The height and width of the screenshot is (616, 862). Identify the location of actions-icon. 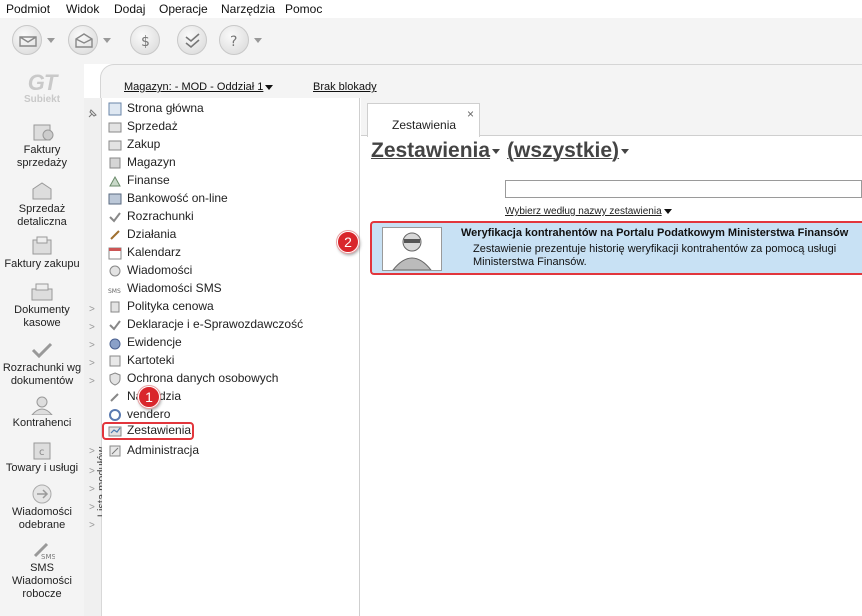
(115, 235).